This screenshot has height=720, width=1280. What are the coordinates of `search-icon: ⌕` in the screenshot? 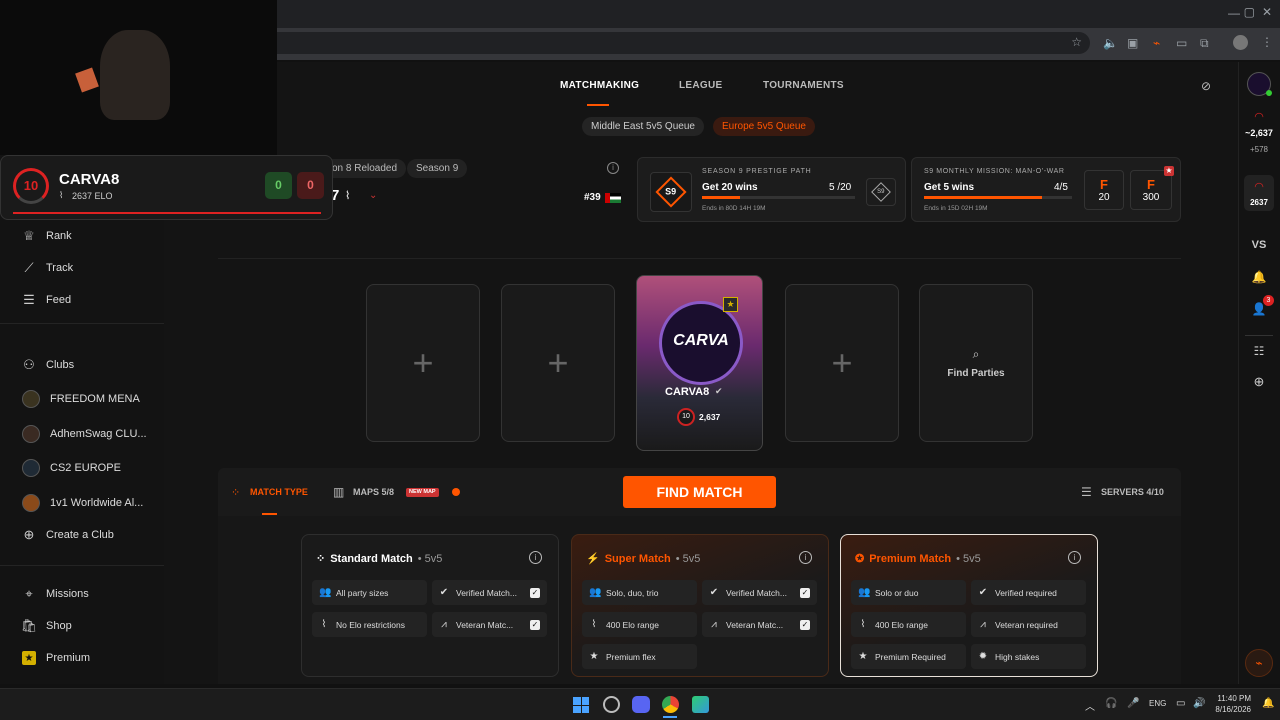 It's located at (976, 354).